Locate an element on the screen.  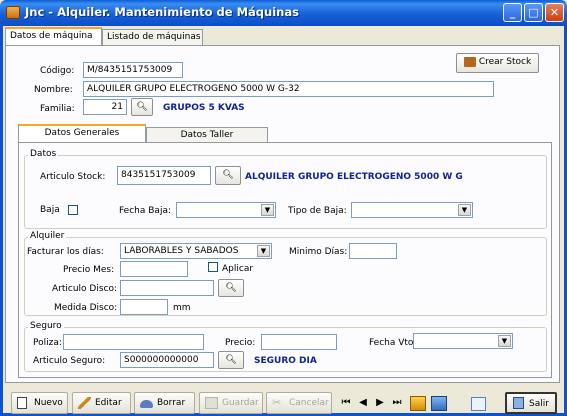
facturar-select: LABORABLES Y SABADOS ▼ is located at coordinates (196, 251).